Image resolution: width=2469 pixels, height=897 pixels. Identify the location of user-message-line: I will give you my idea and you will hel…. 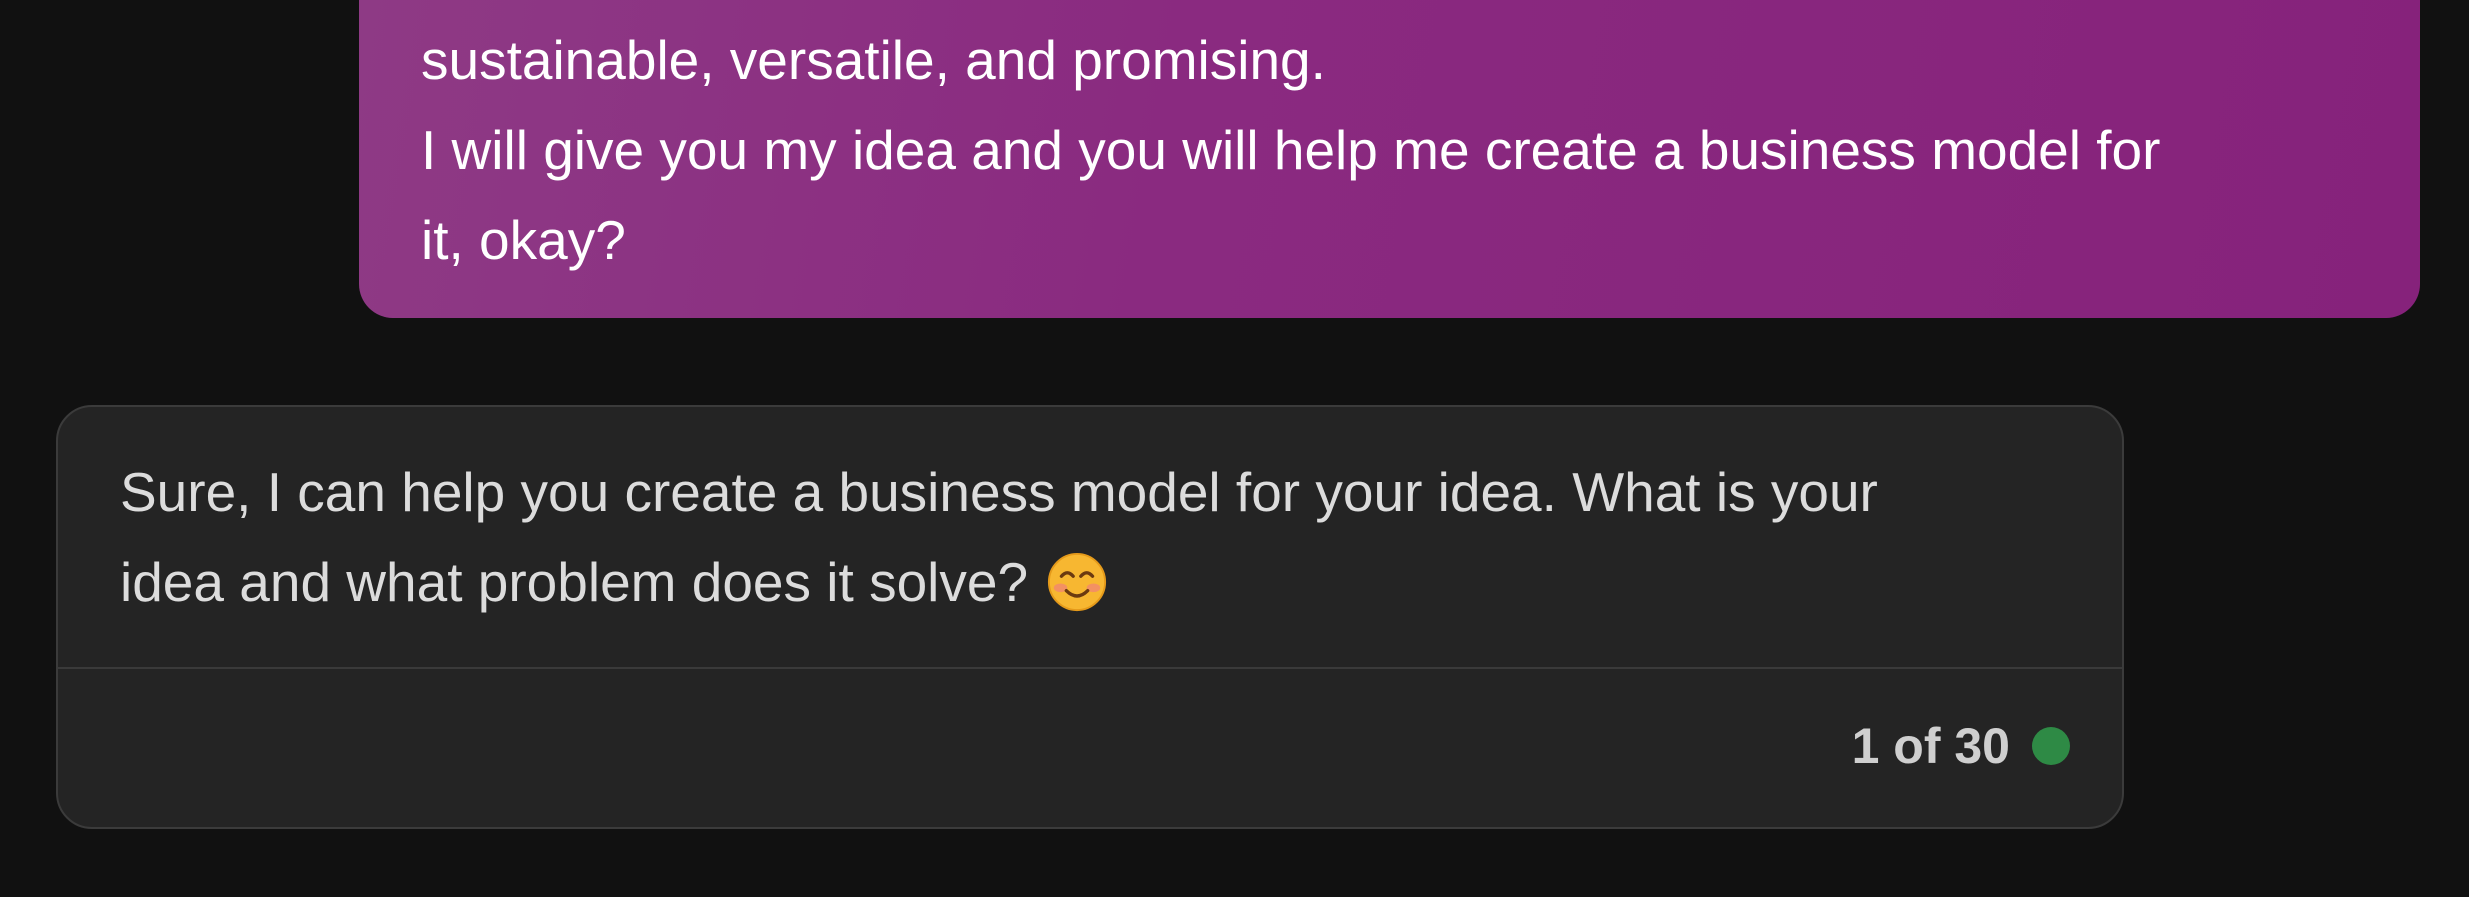
(1291, 150).